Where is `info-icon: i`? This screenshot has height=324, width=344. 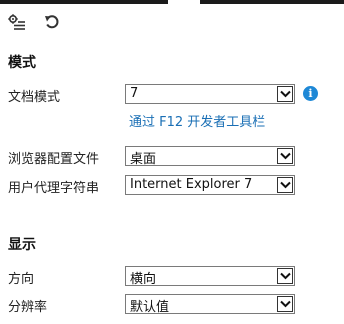
info-icon: i is located at coordinates (310, 93).